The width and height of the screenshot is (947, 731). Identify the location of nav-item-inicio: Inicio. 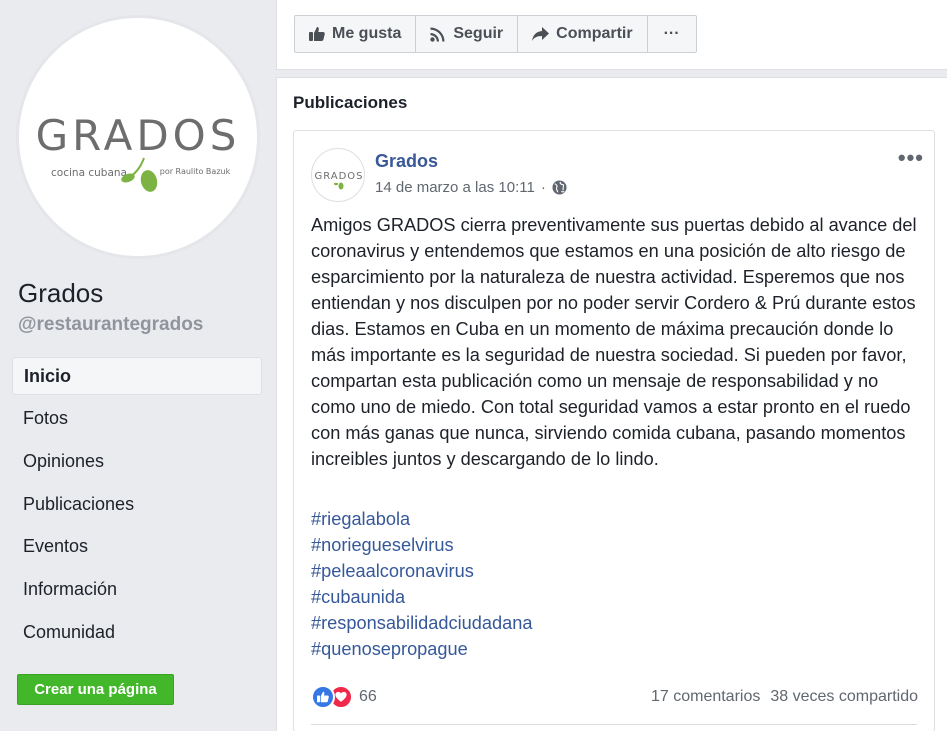
(137, 376).